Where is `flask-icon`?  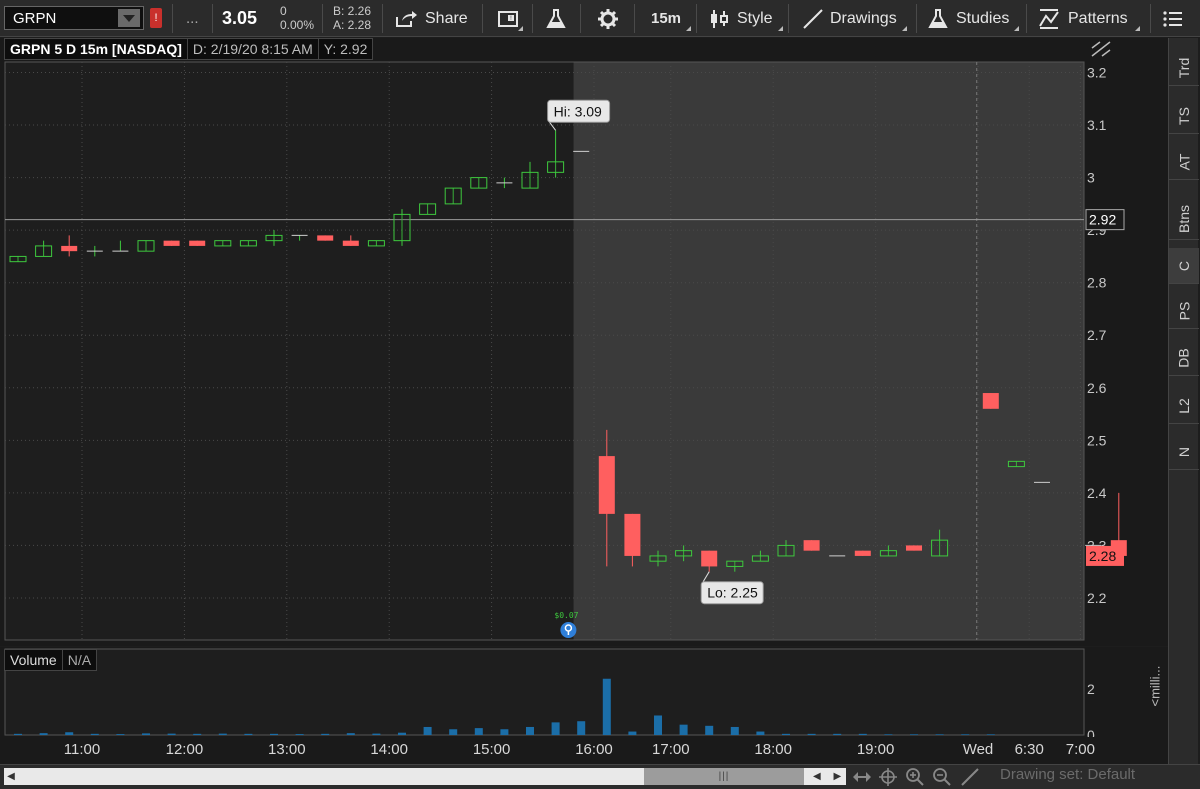 flask-icon is located at coordinates (556, 18).